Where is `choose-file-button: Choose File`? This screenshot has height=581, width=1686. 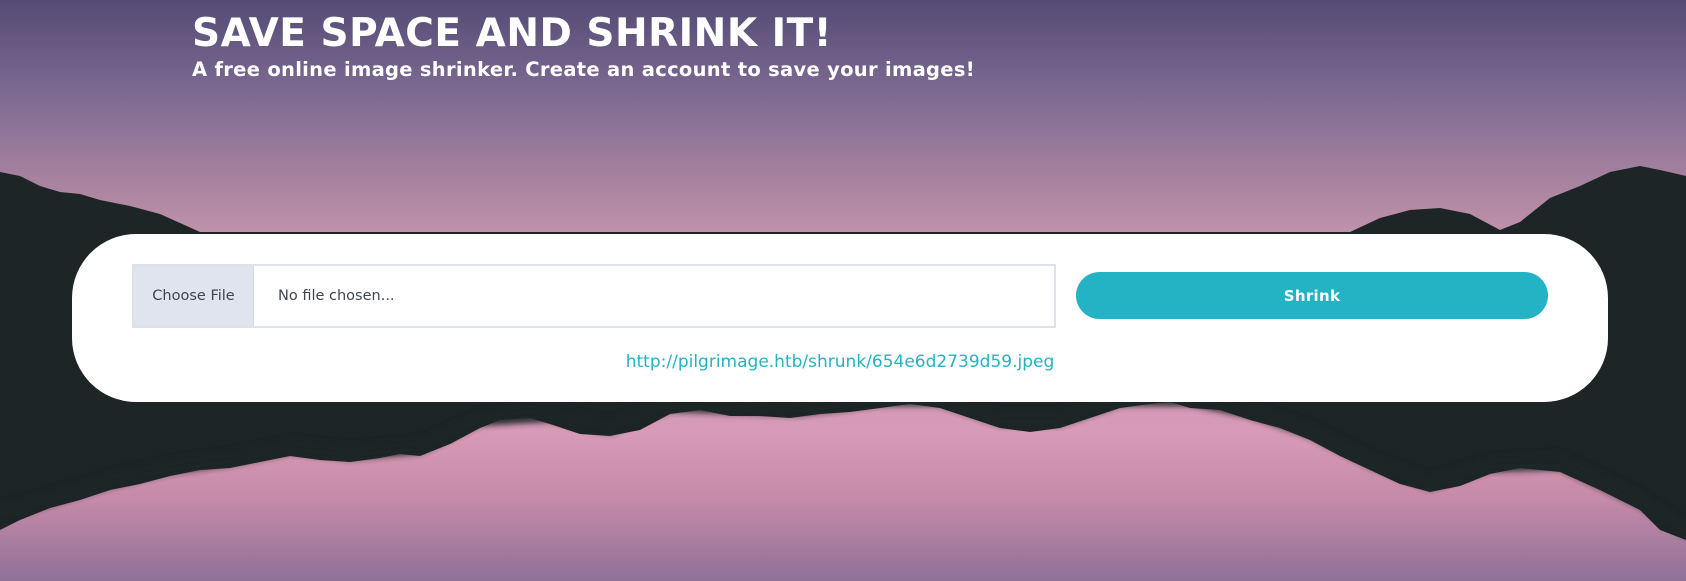 choose-file-button: Choose File is located at coordinates (194, 296).